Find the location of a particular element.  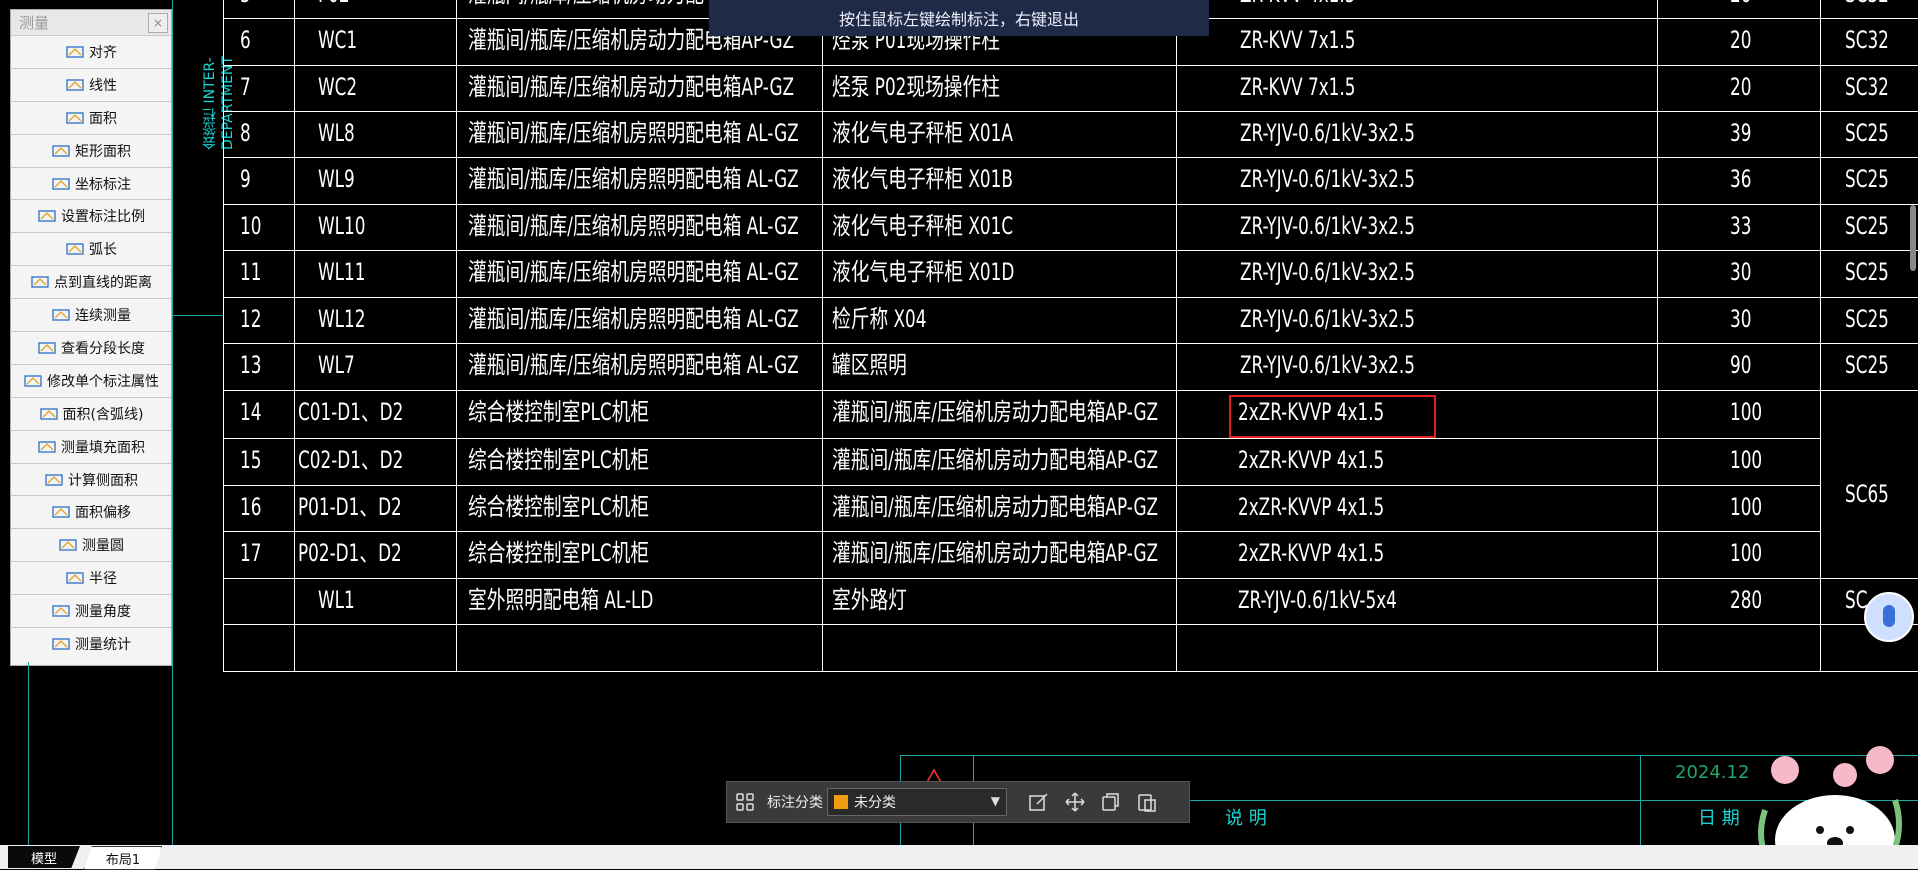

table-cell-code: P01-D1、D2 is located at coordinates (350, 507).